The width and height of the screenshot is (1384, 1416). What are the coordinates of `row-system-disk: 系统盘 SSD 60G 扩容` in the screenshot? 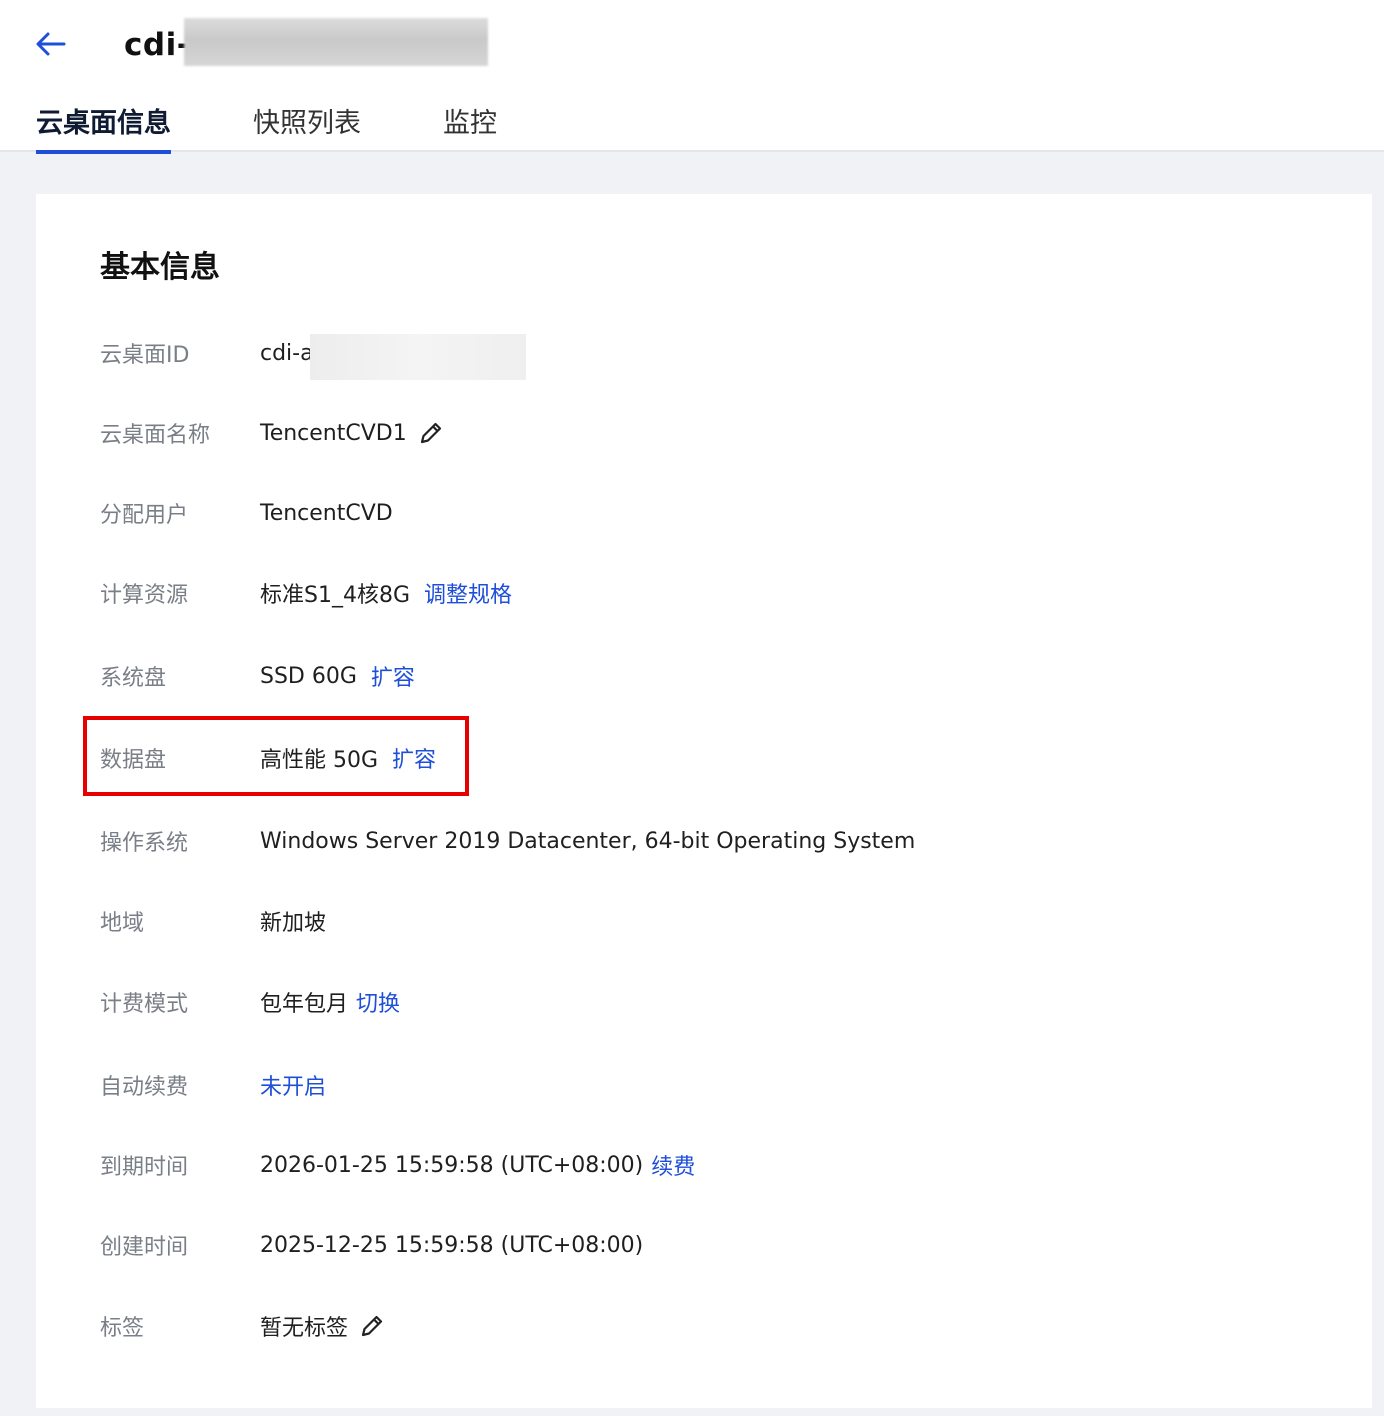 It's located at (257, 676).